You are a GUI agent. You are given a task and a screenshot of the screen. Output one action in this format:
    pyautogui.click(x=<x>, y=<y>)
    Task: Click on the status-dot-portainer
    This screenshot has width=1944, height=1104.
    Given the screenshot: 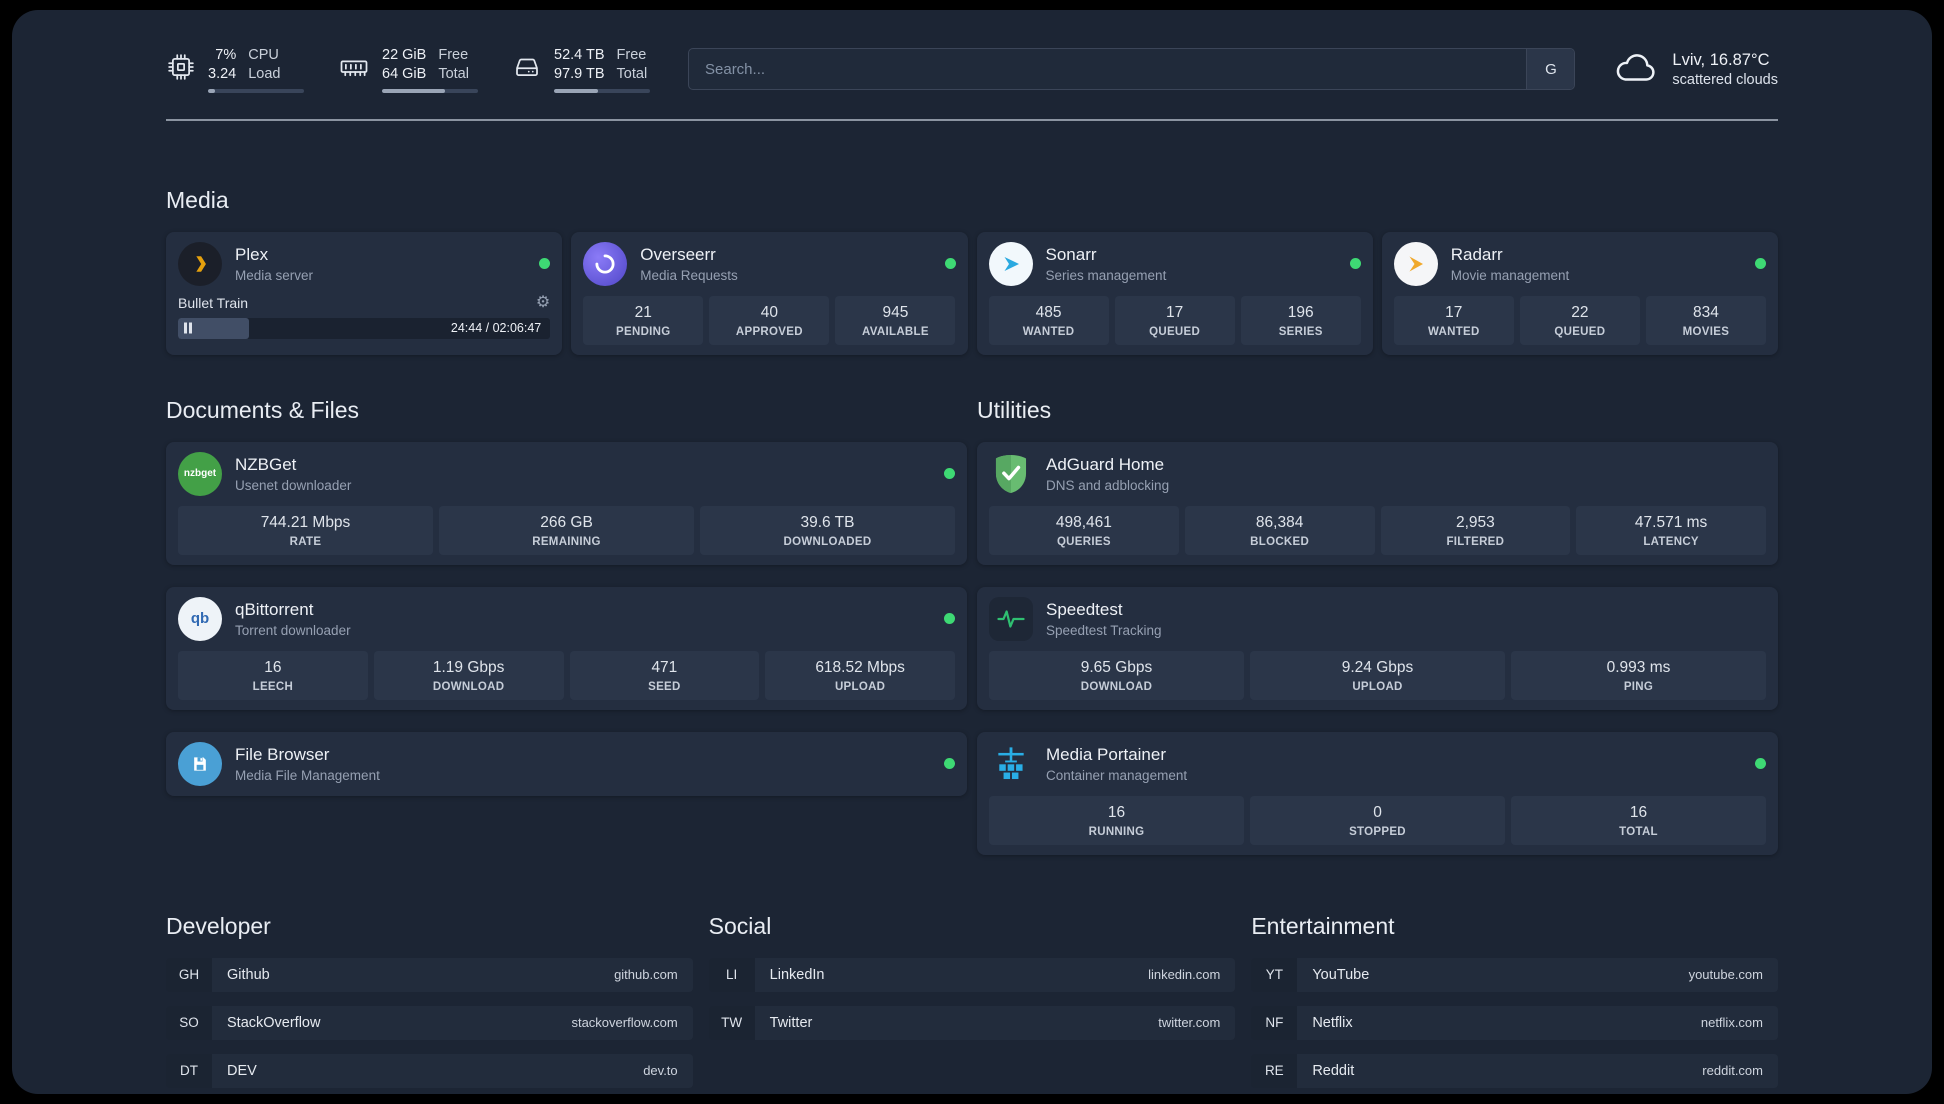 What is the action you would take?
    pyautogui.click(x=1760, y=764)
    